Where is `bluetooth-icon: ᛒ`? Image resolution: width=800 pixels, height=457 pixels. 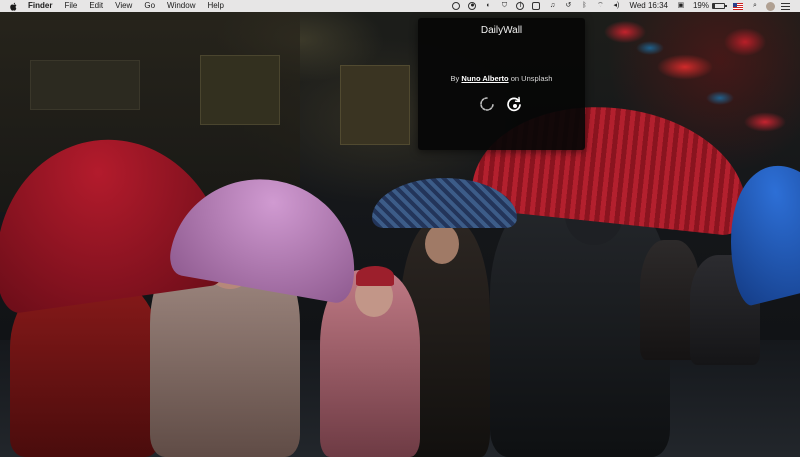 bluetooth-icon: ᛒ is located at coordinates (584, 6).